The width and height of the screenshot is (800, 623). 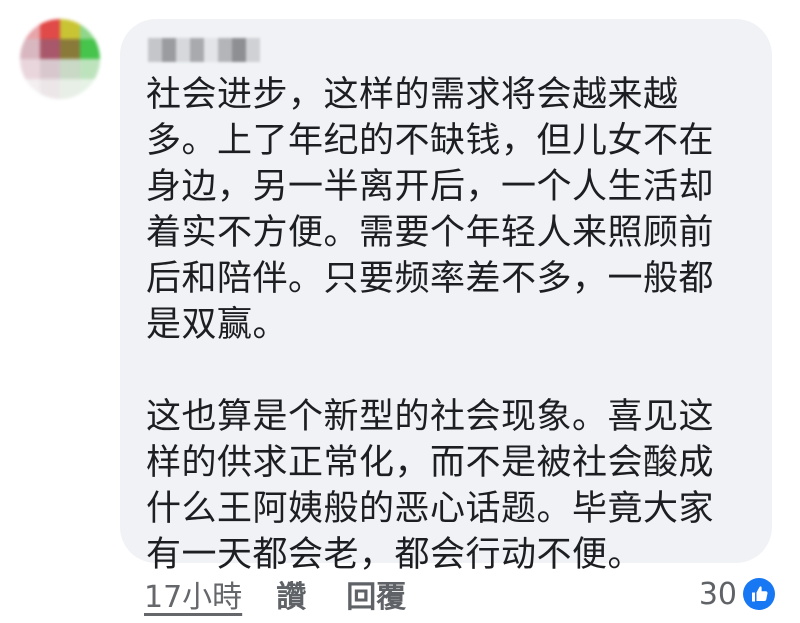 What do you see at coordinates (759, 594) in the screenshot?
I see `thumbs-up-icon` at bounding box center [759, 594].